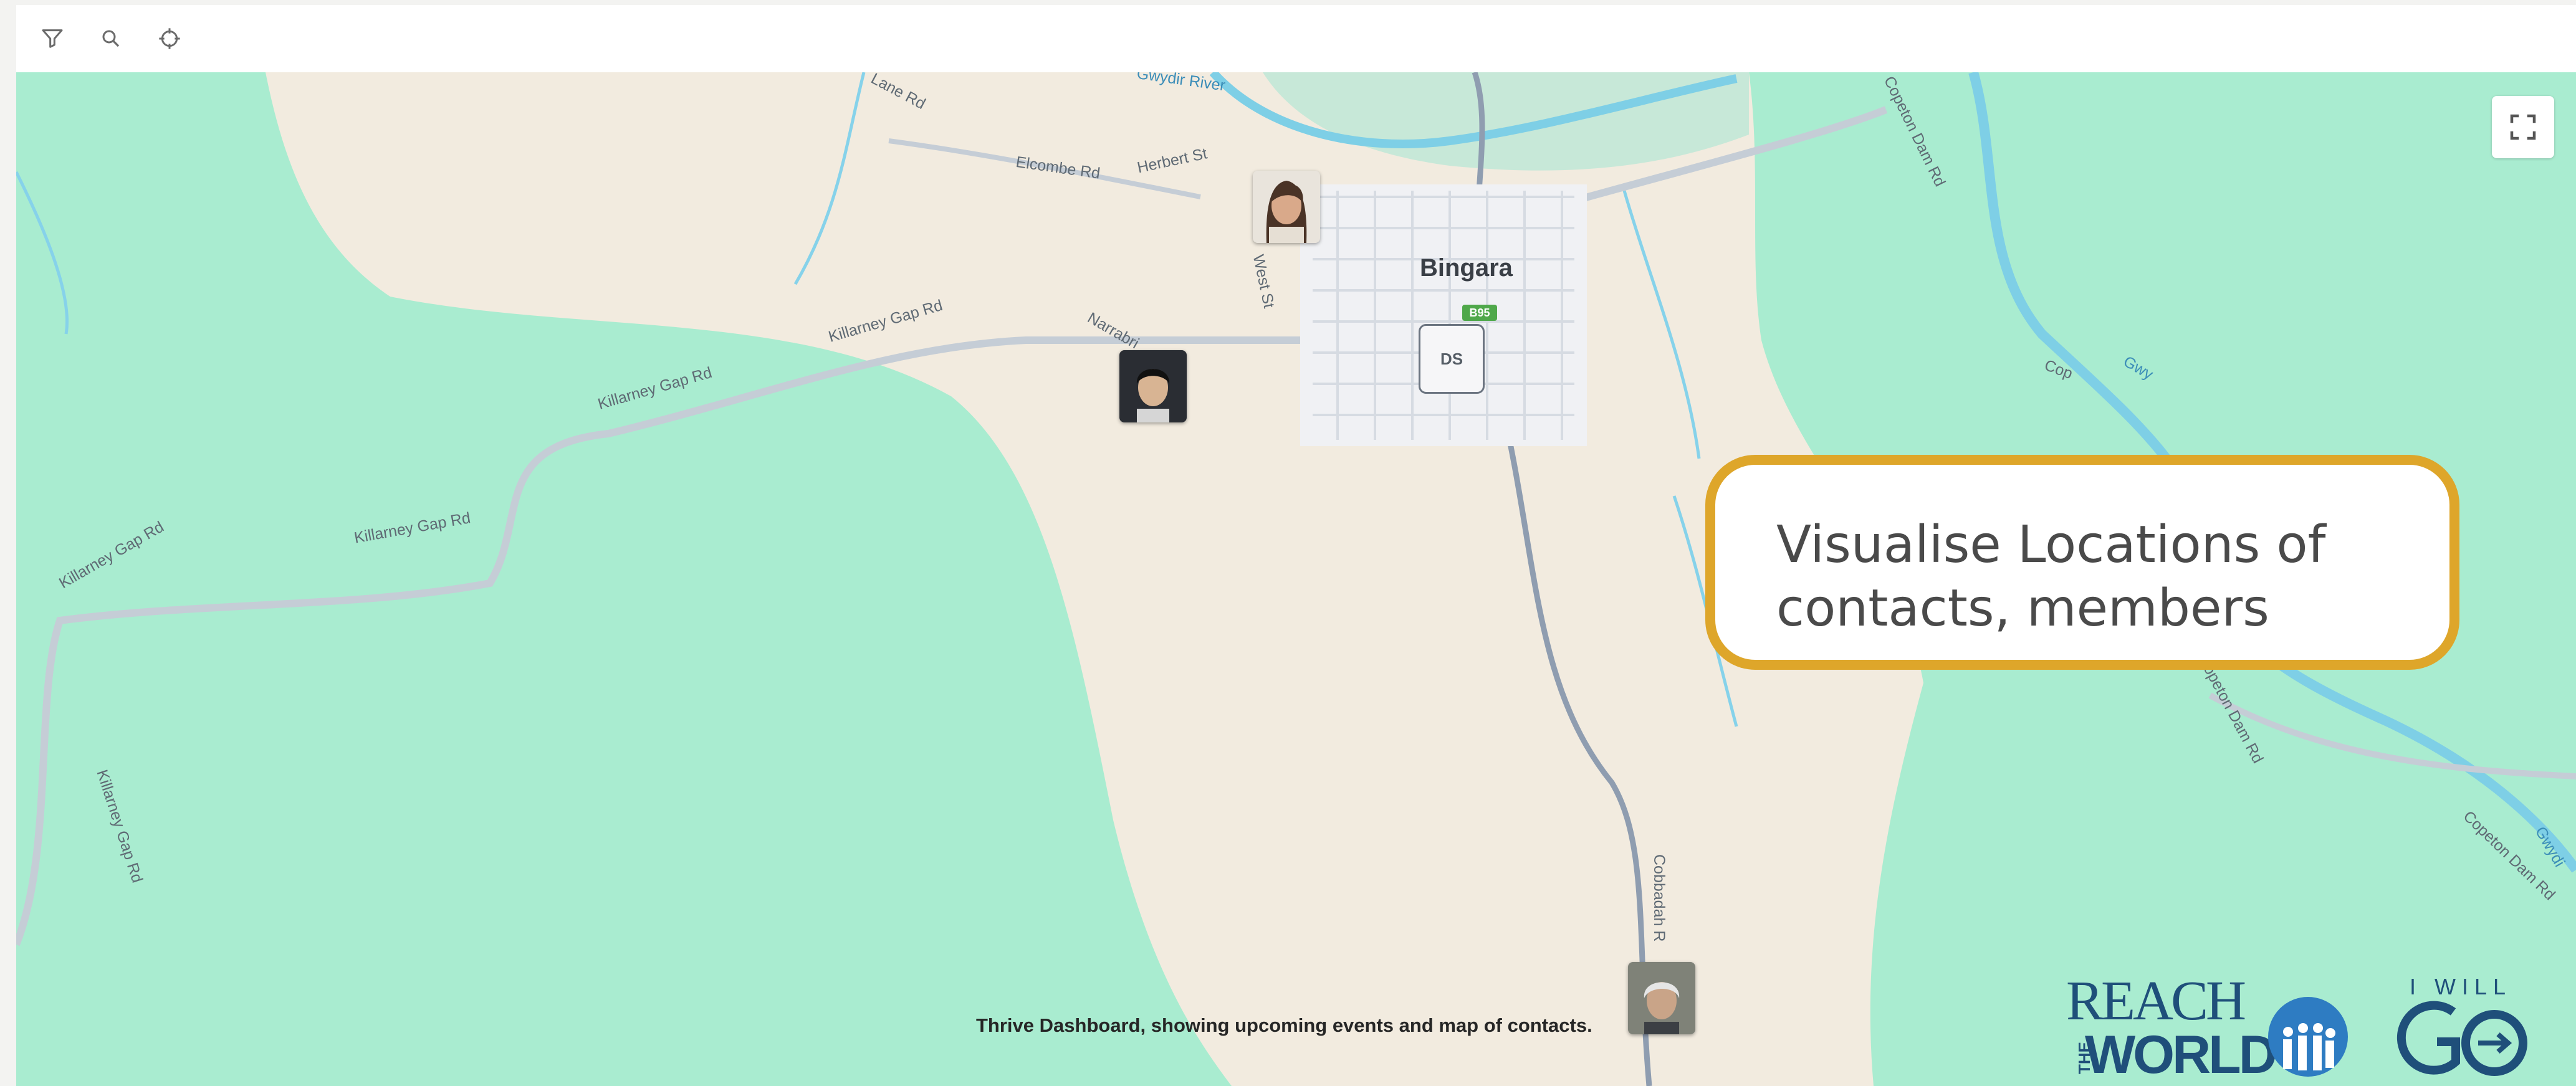 Image resolution: width=2576 pixels, height=1086 pixels. Describe the element at coordinates (2463, 1030) in the screenshot. I see `i-will-go-logo: I WILL` at that location.